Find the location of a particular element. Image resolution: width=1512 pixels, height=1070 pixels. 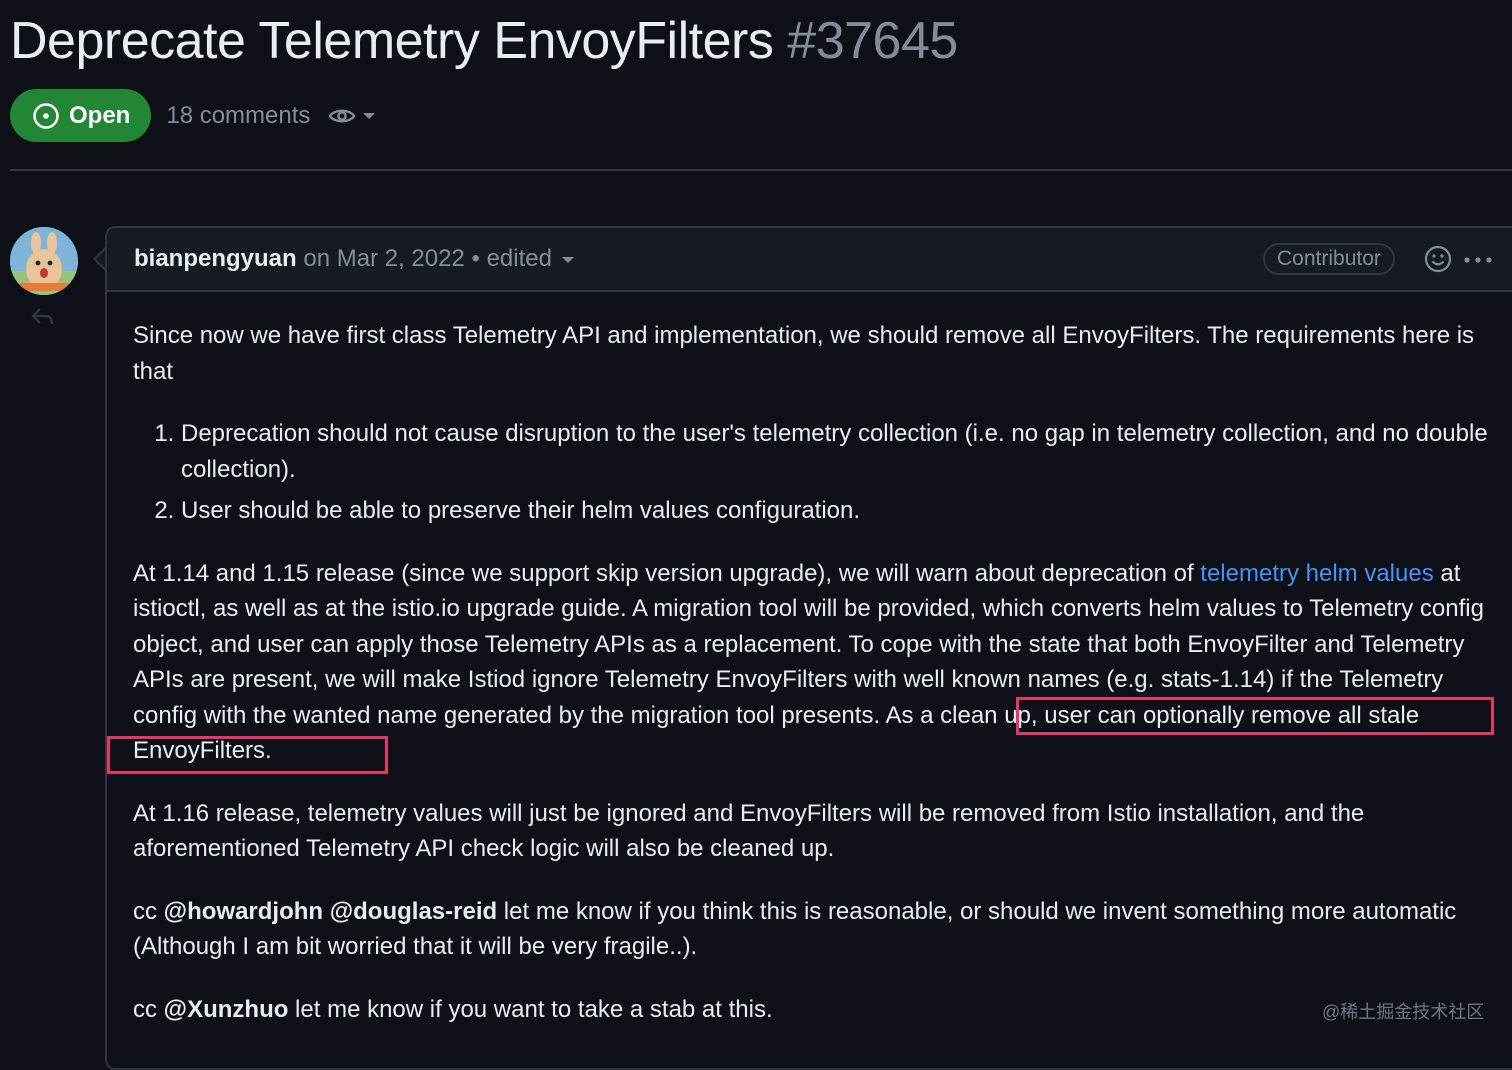

issue-open-icon is located at coordinates (46, 115).